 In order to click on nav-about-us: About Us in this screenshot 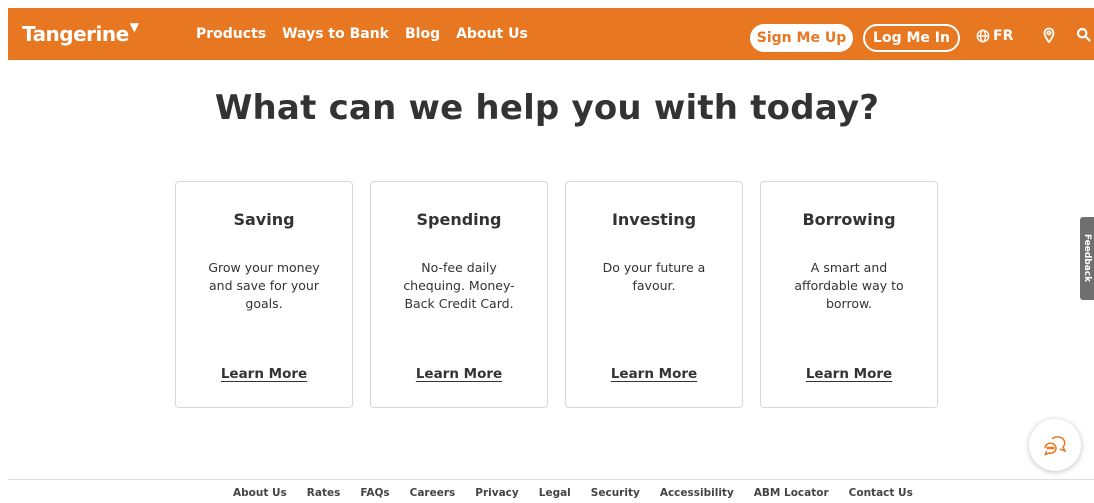, I will do `click(492, 34)`.